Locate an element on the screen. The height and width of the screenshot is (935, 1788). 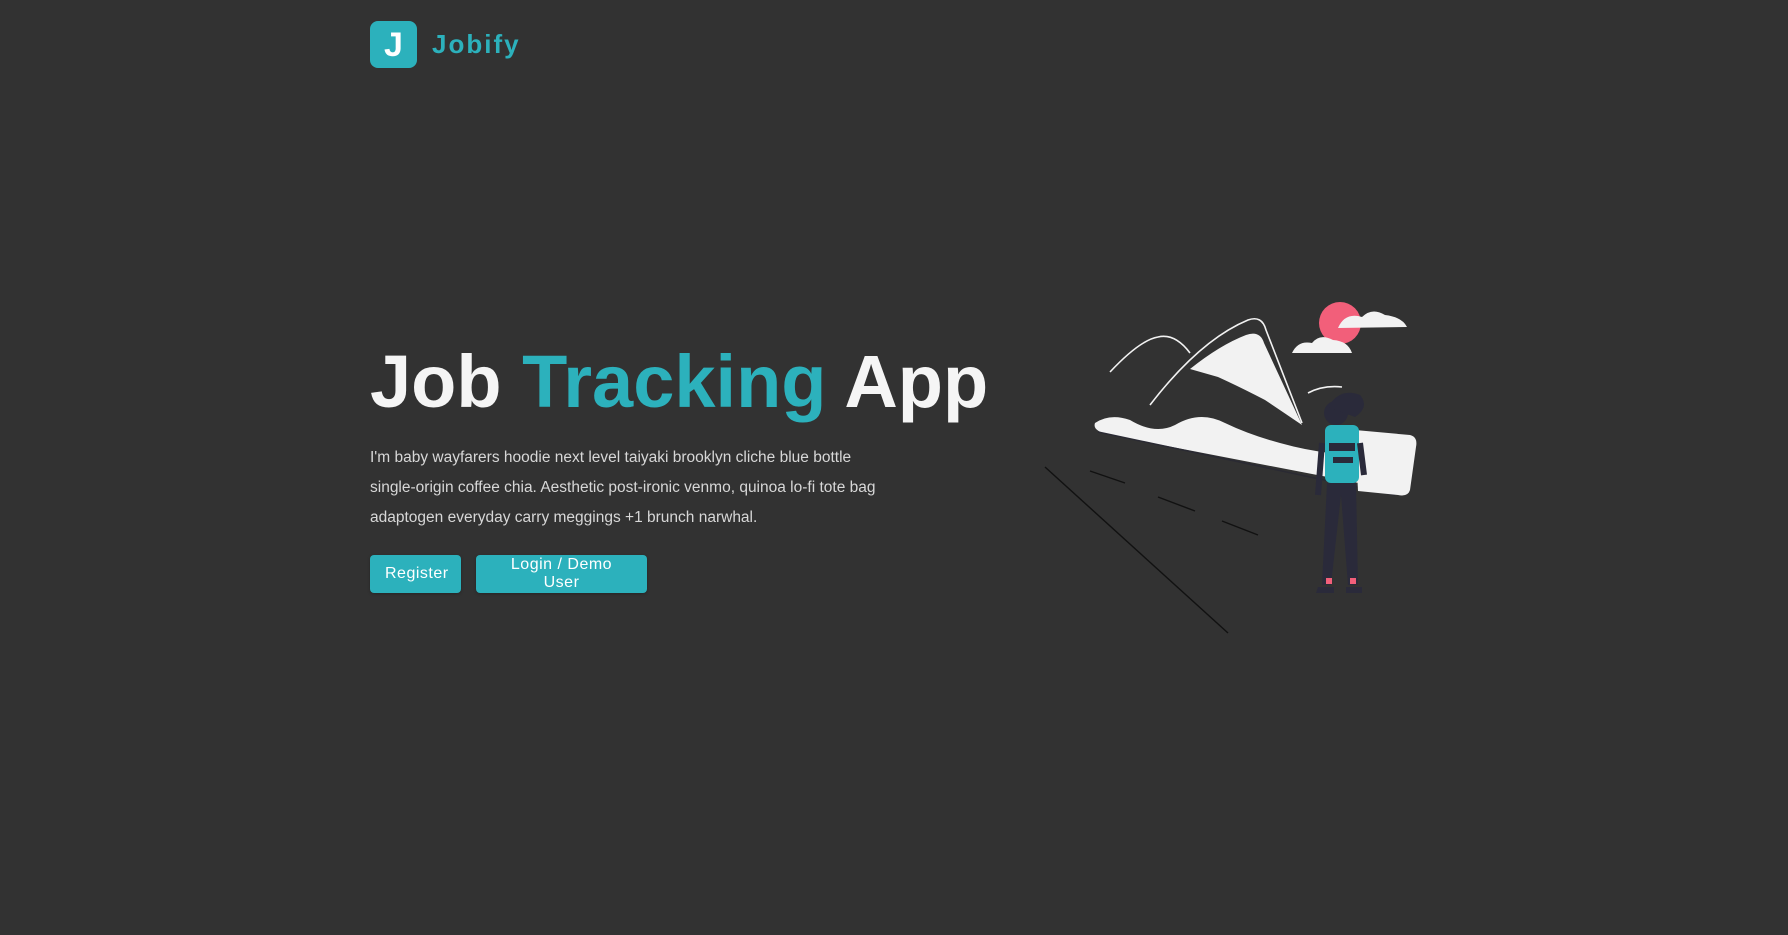
title-part-app: App is located at coordinates (916, 381).